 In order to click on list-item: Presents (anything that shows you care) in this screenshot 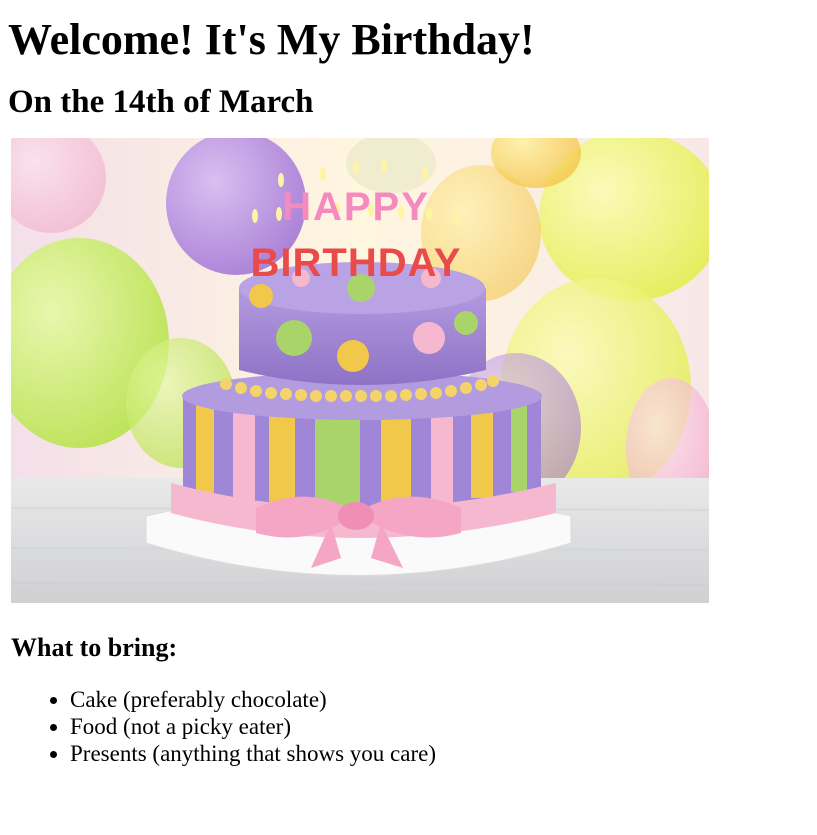, I will do `click(439, 753)`.